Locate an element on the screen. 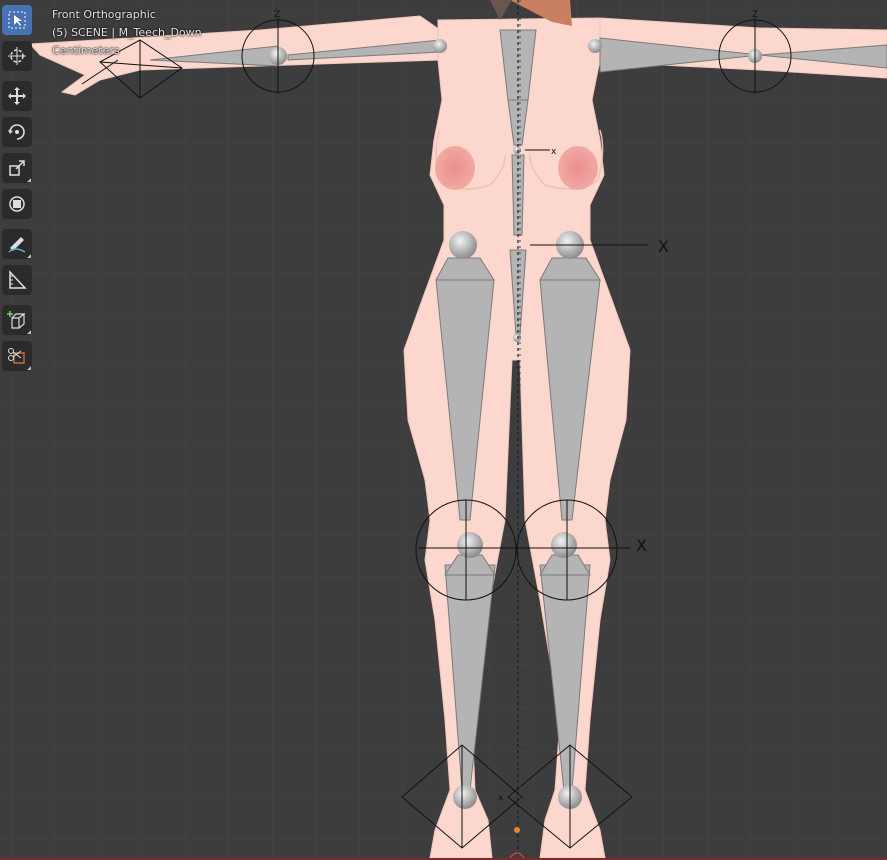  move-icon is located at coordinates (17, 96).